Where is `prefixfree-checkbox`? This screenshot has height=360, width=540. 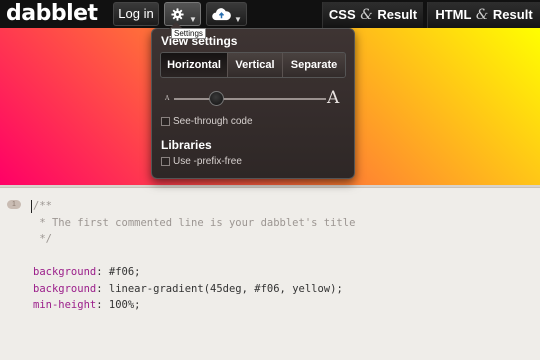 prefixfree-checkbox is located at coordinates (165, 161).